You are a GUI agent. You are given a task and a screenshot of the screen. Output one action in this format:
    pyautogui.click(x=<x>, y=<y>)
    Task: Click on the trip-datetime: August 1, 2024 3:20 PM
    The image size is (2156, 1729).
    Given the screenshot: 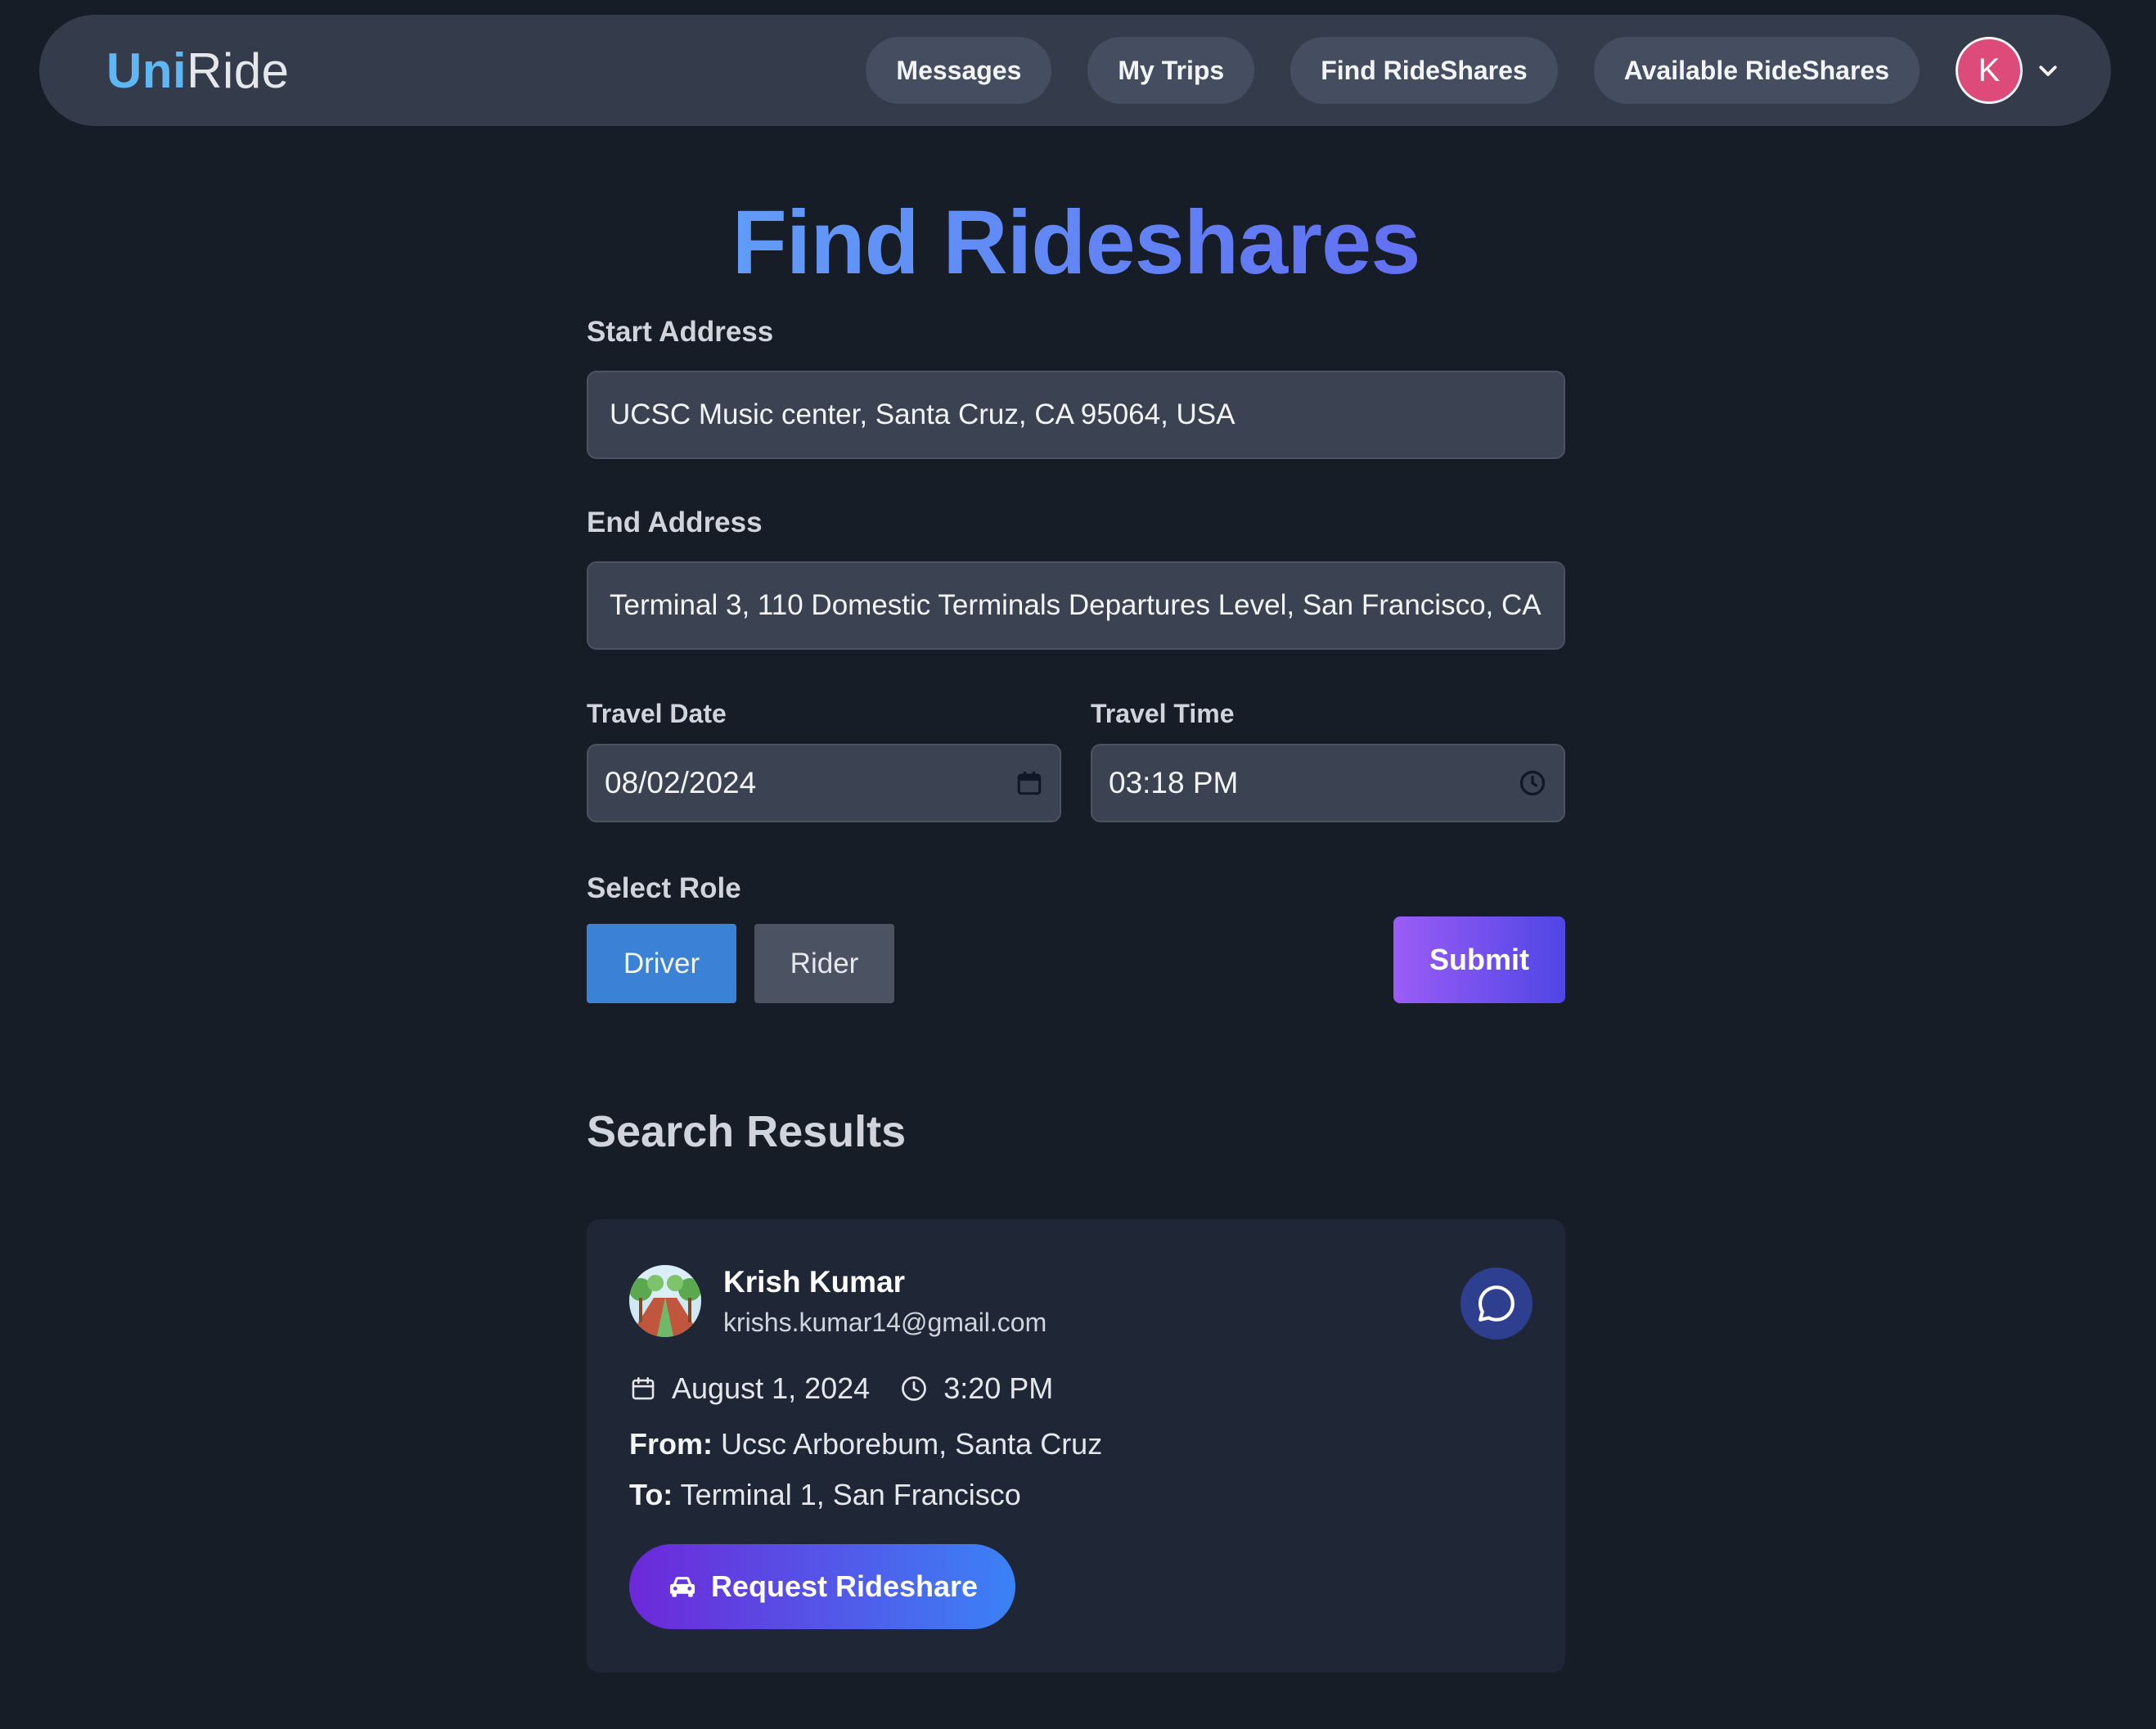 What is the action you would take?
    pyautogui.click(x=841, y=1388)
    